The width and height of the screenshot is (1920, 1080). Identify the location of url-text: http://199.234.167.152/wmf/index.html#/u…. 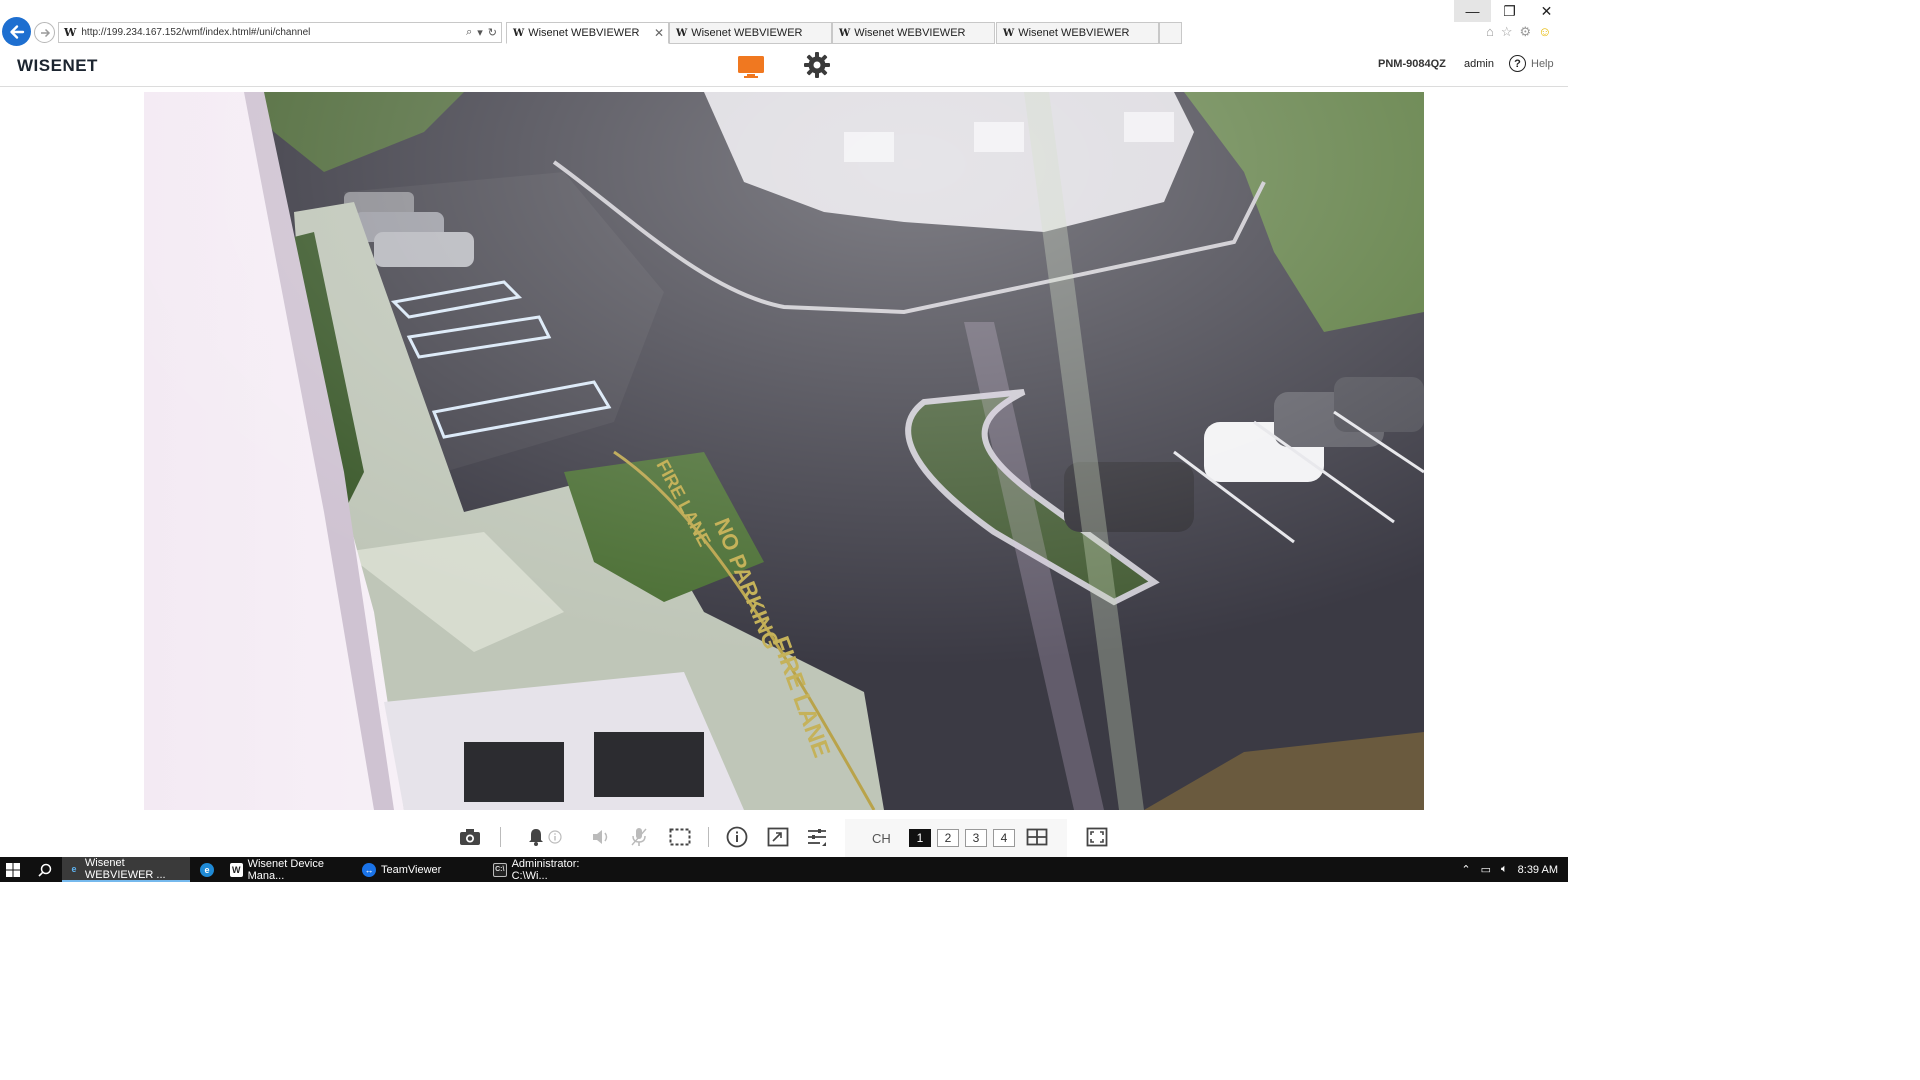
(196, 32).